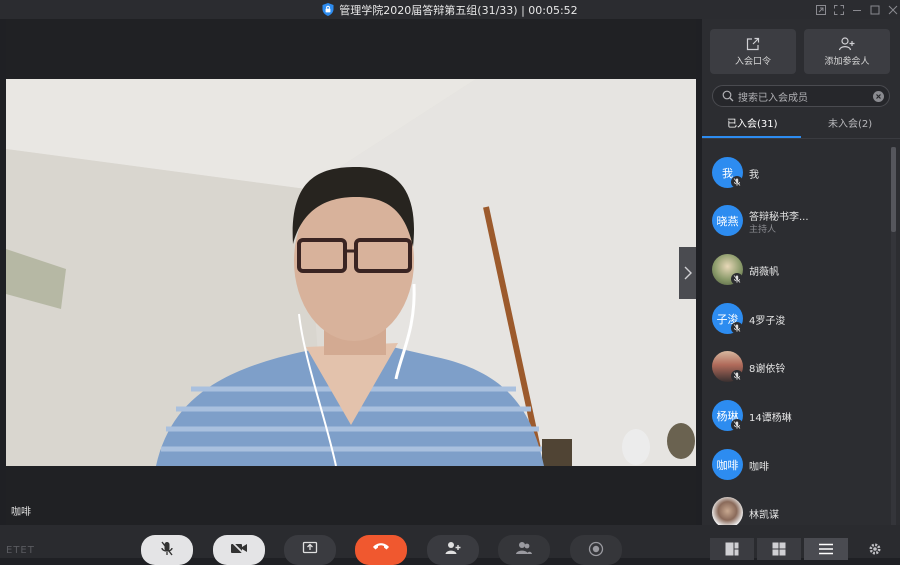 The width and height of the screenshot is (900, 565). I want to click on shield-lock-icon, so click(328, 9).